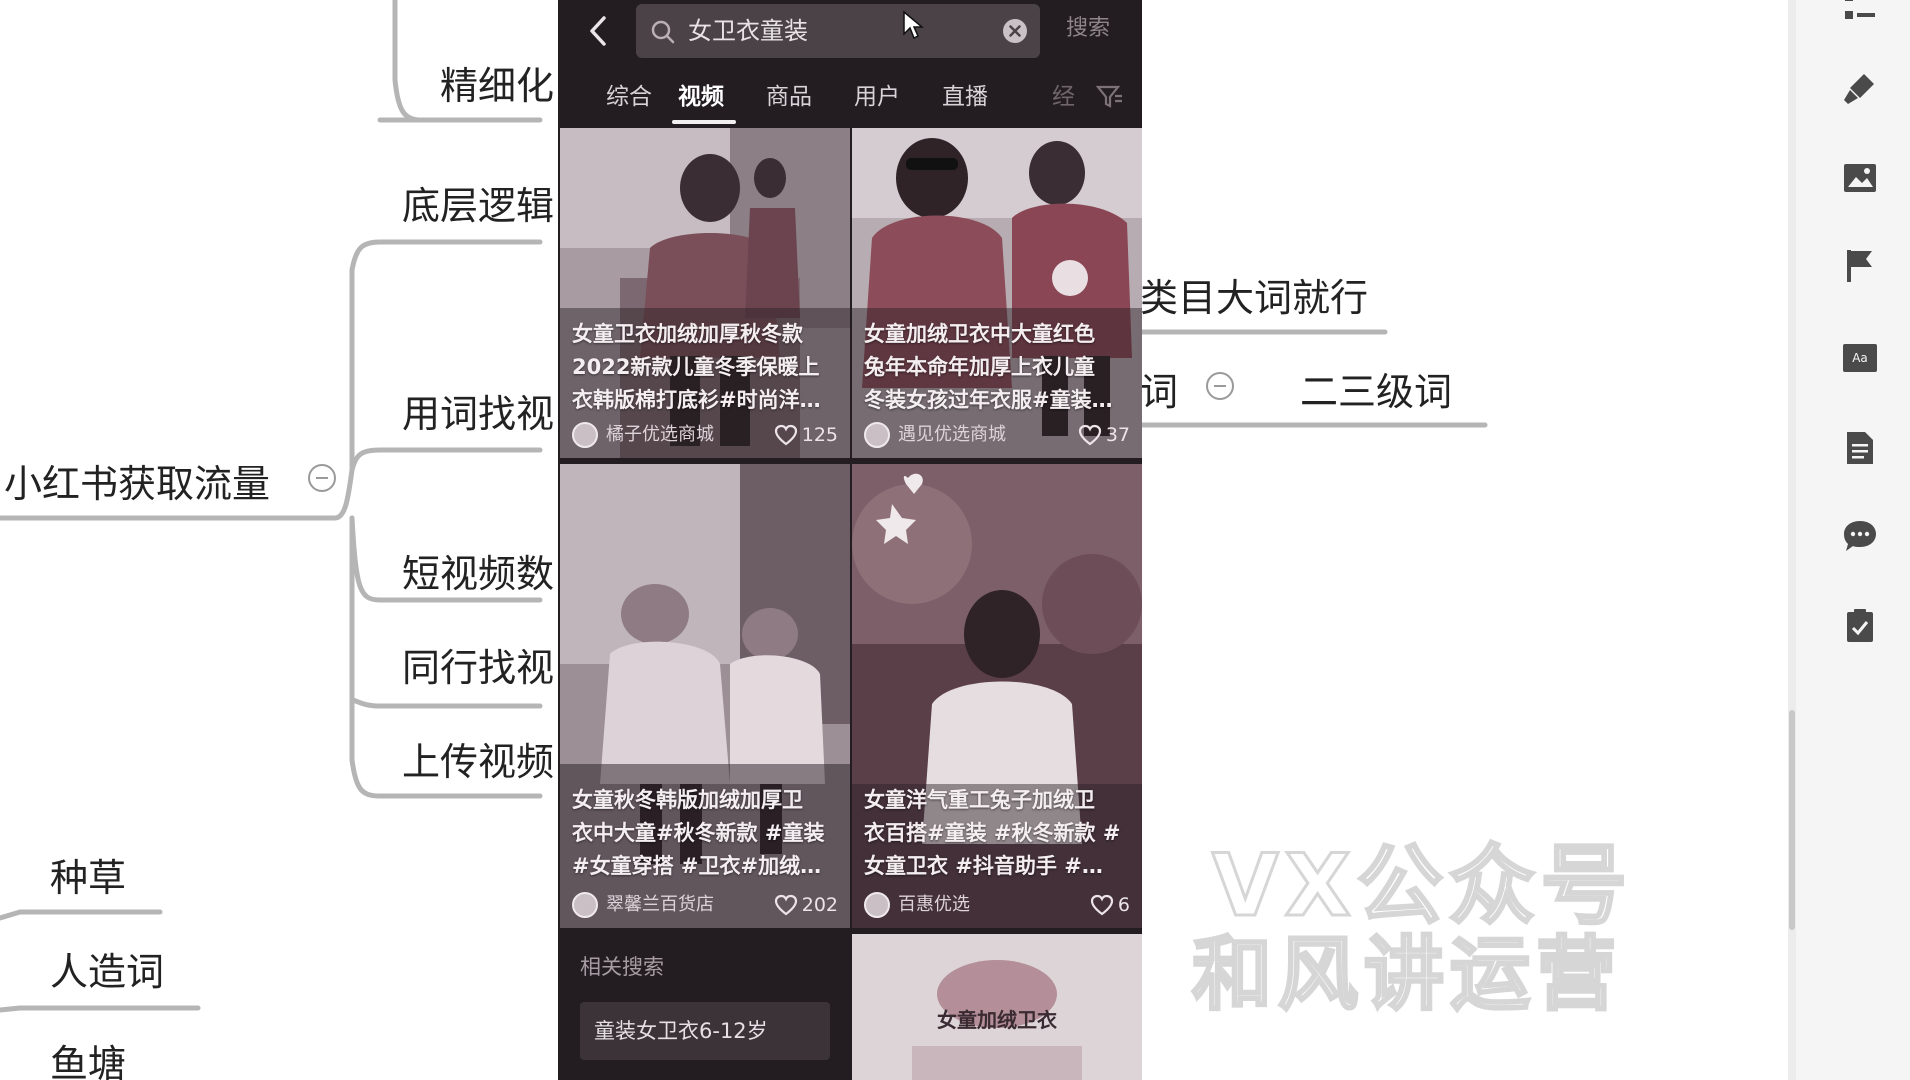 The height and width of the screenshot is (1080, 1910). I want to click on related-searches: 相关搜索 童装女卫衣6-12岁, so click(703, 1007).